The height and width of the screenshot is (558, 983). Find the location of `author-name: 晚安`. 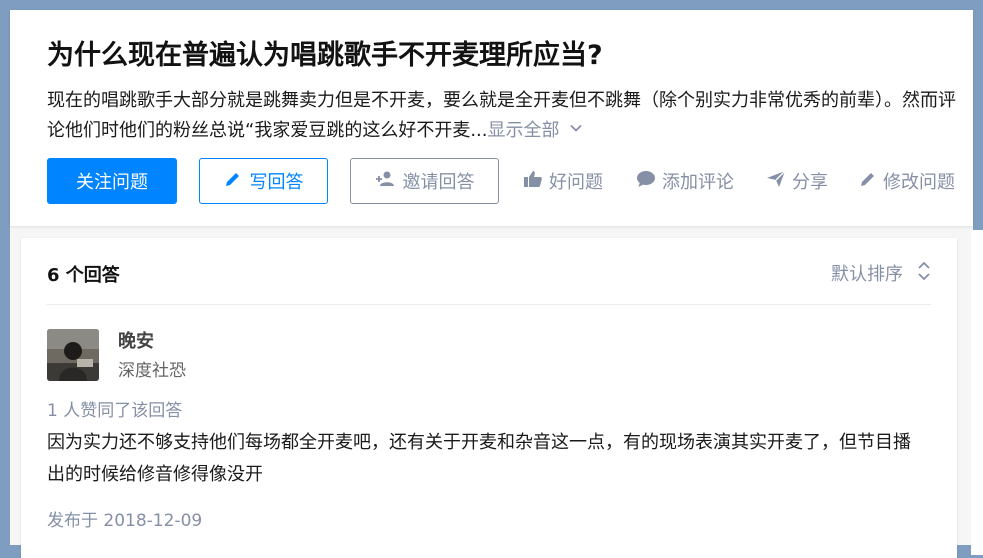

author-name: 晚安 is located at coordinates (136, 340).